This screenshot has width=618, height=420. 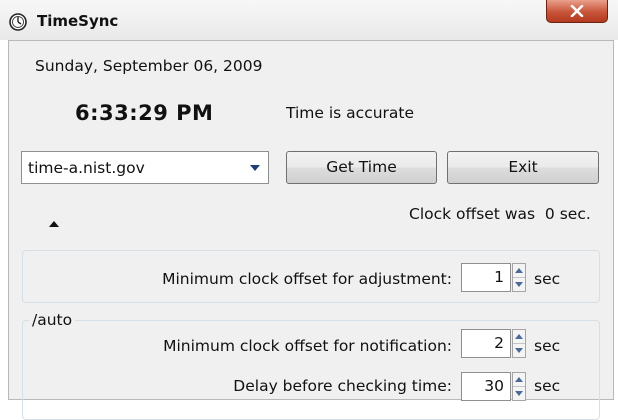 I want to click on min-adjust-spinner, so click(x=519, y=277).